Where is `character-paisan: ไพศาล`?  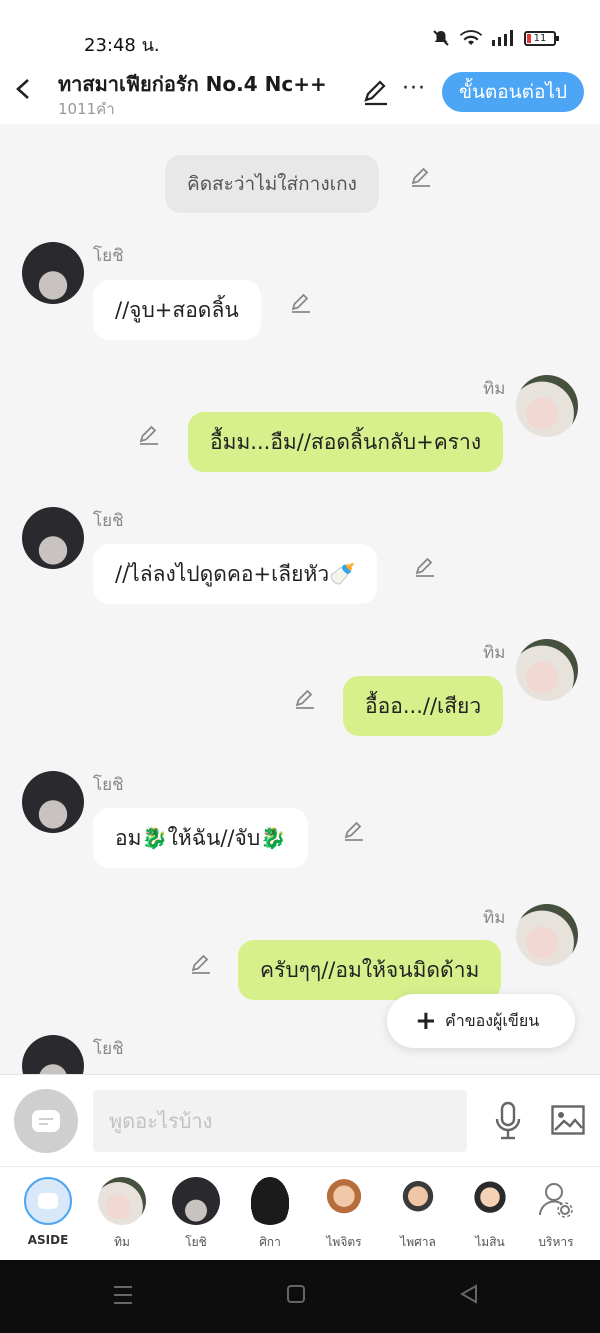 character-paisan: ไพศาล is located at coordinates (418, 1214).